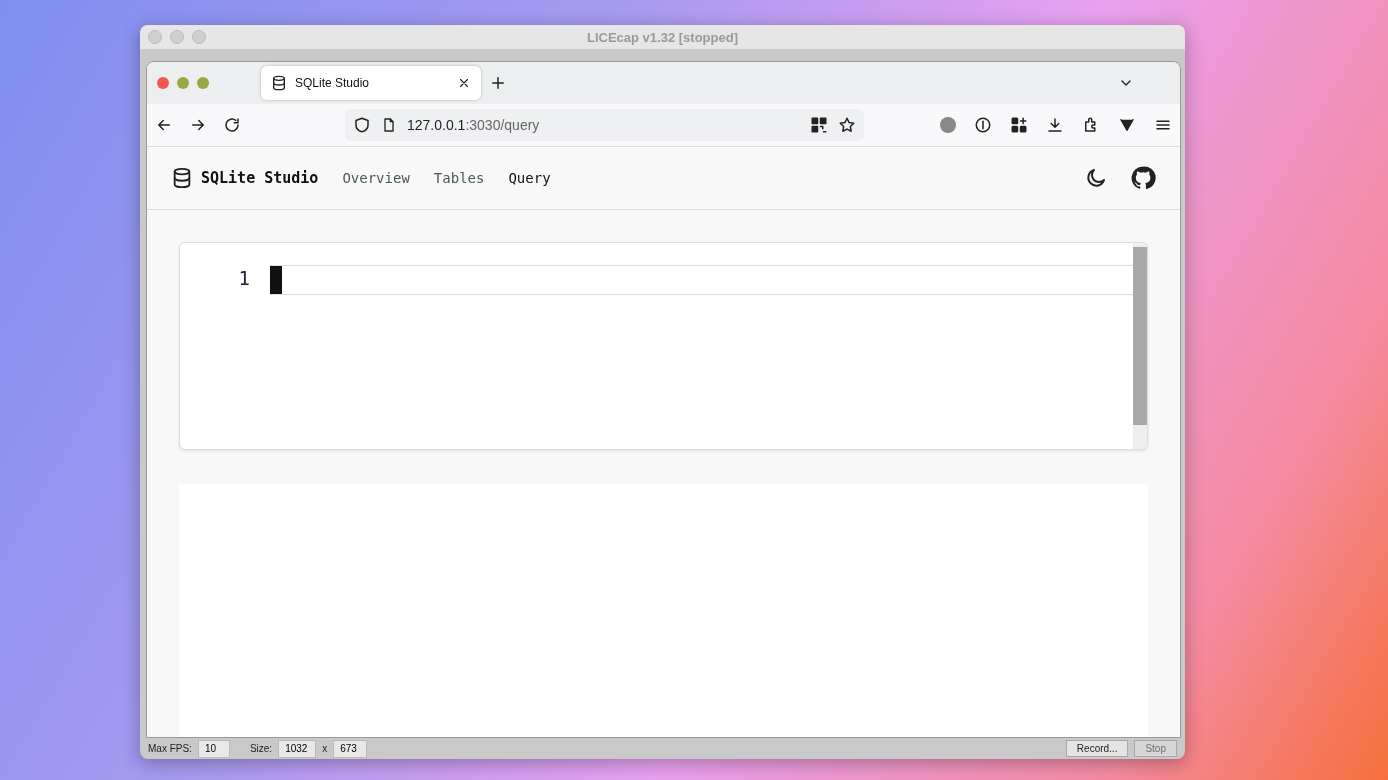 The width and height of the screenshot is (1388, 780). What do you see at coordinates (297, 748) in the screenshot?
I see `width-field: 1032` at bounding box center [297, 748].